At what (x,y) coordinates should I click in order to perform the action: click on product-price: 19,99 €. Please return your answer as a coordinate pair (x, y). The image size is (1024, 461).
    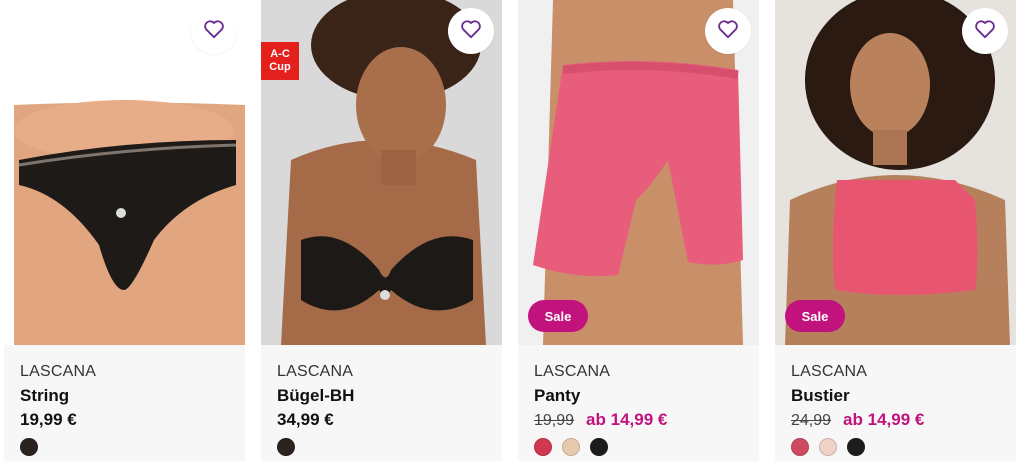
    Looking at the image, I should click on (127, 420).